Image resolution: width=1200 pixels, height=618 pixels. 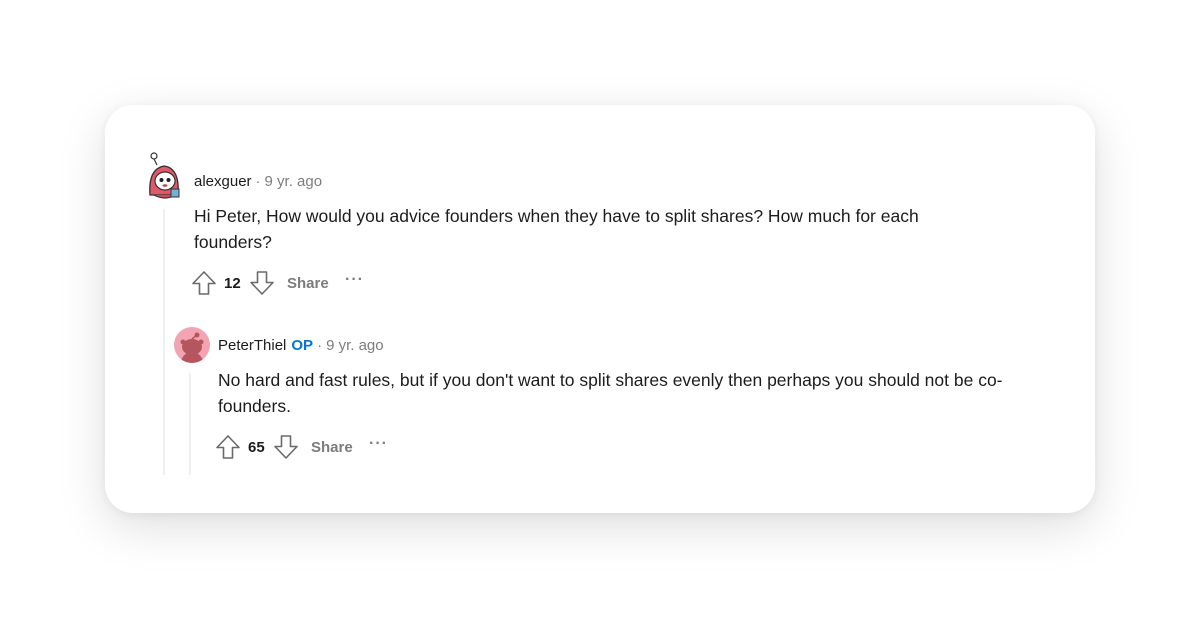 I want to click on comment-meta: PeterThiel OP · 9 yr. ago, so click(x=301, y=346).